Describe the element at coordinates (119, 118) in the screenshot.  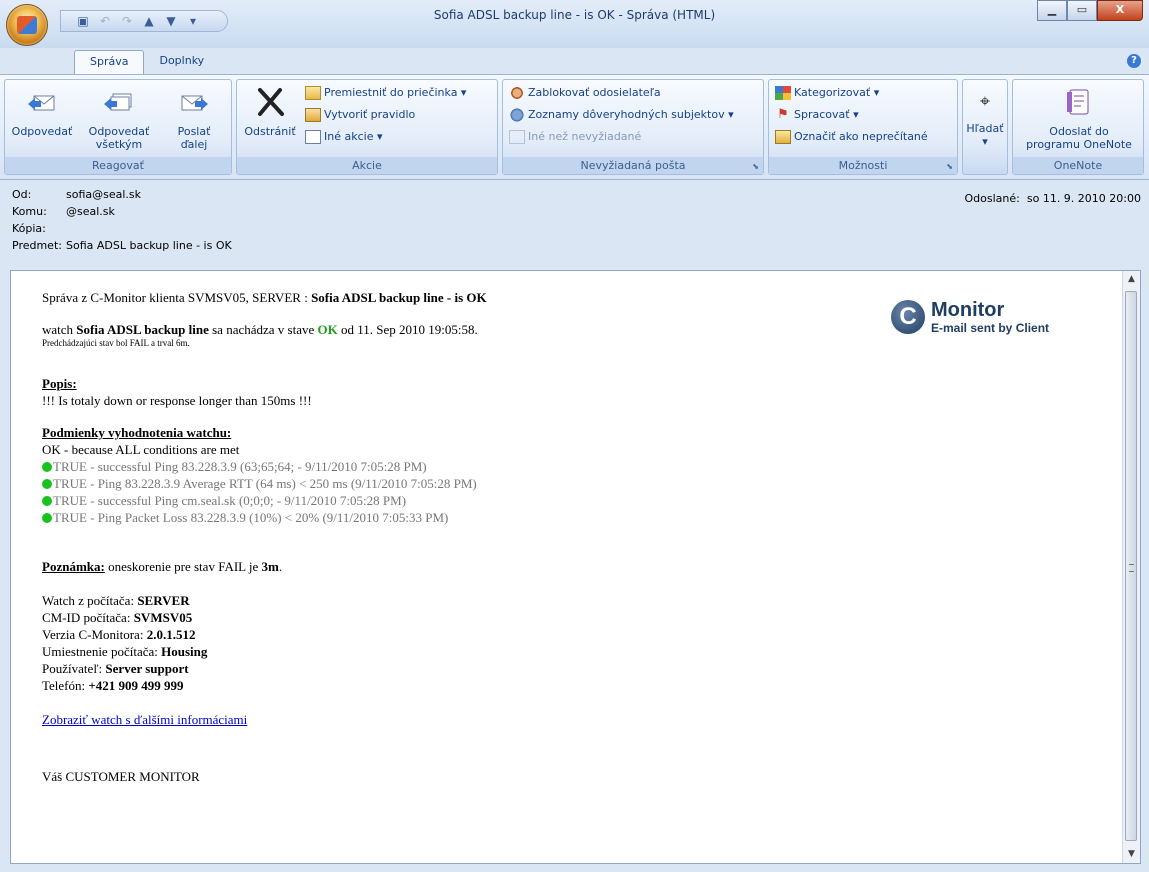
I see `reply-all-button: Odpovedať všetkým` at that location.